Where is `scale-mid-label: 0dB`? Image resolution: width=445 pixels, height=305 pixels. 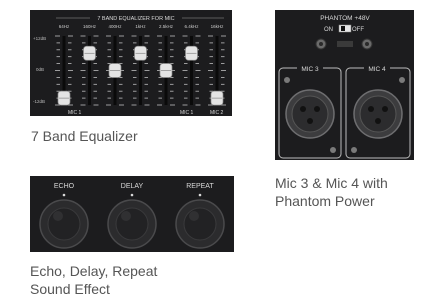 scale-mid-label: 0dB is located at coordinates (40, 69).